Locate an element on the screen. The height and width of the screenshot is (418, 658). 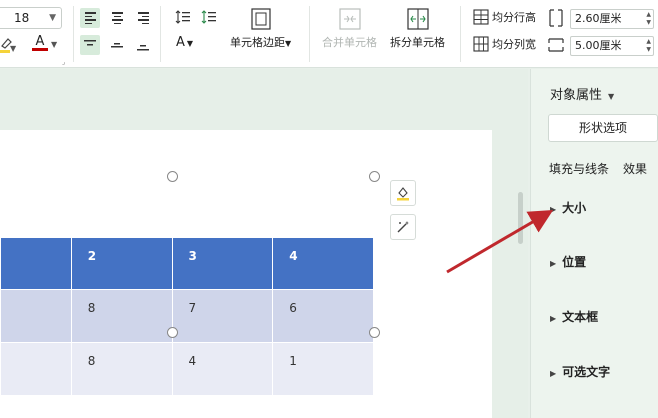
align-top-button is located at coordinates (90, 45).